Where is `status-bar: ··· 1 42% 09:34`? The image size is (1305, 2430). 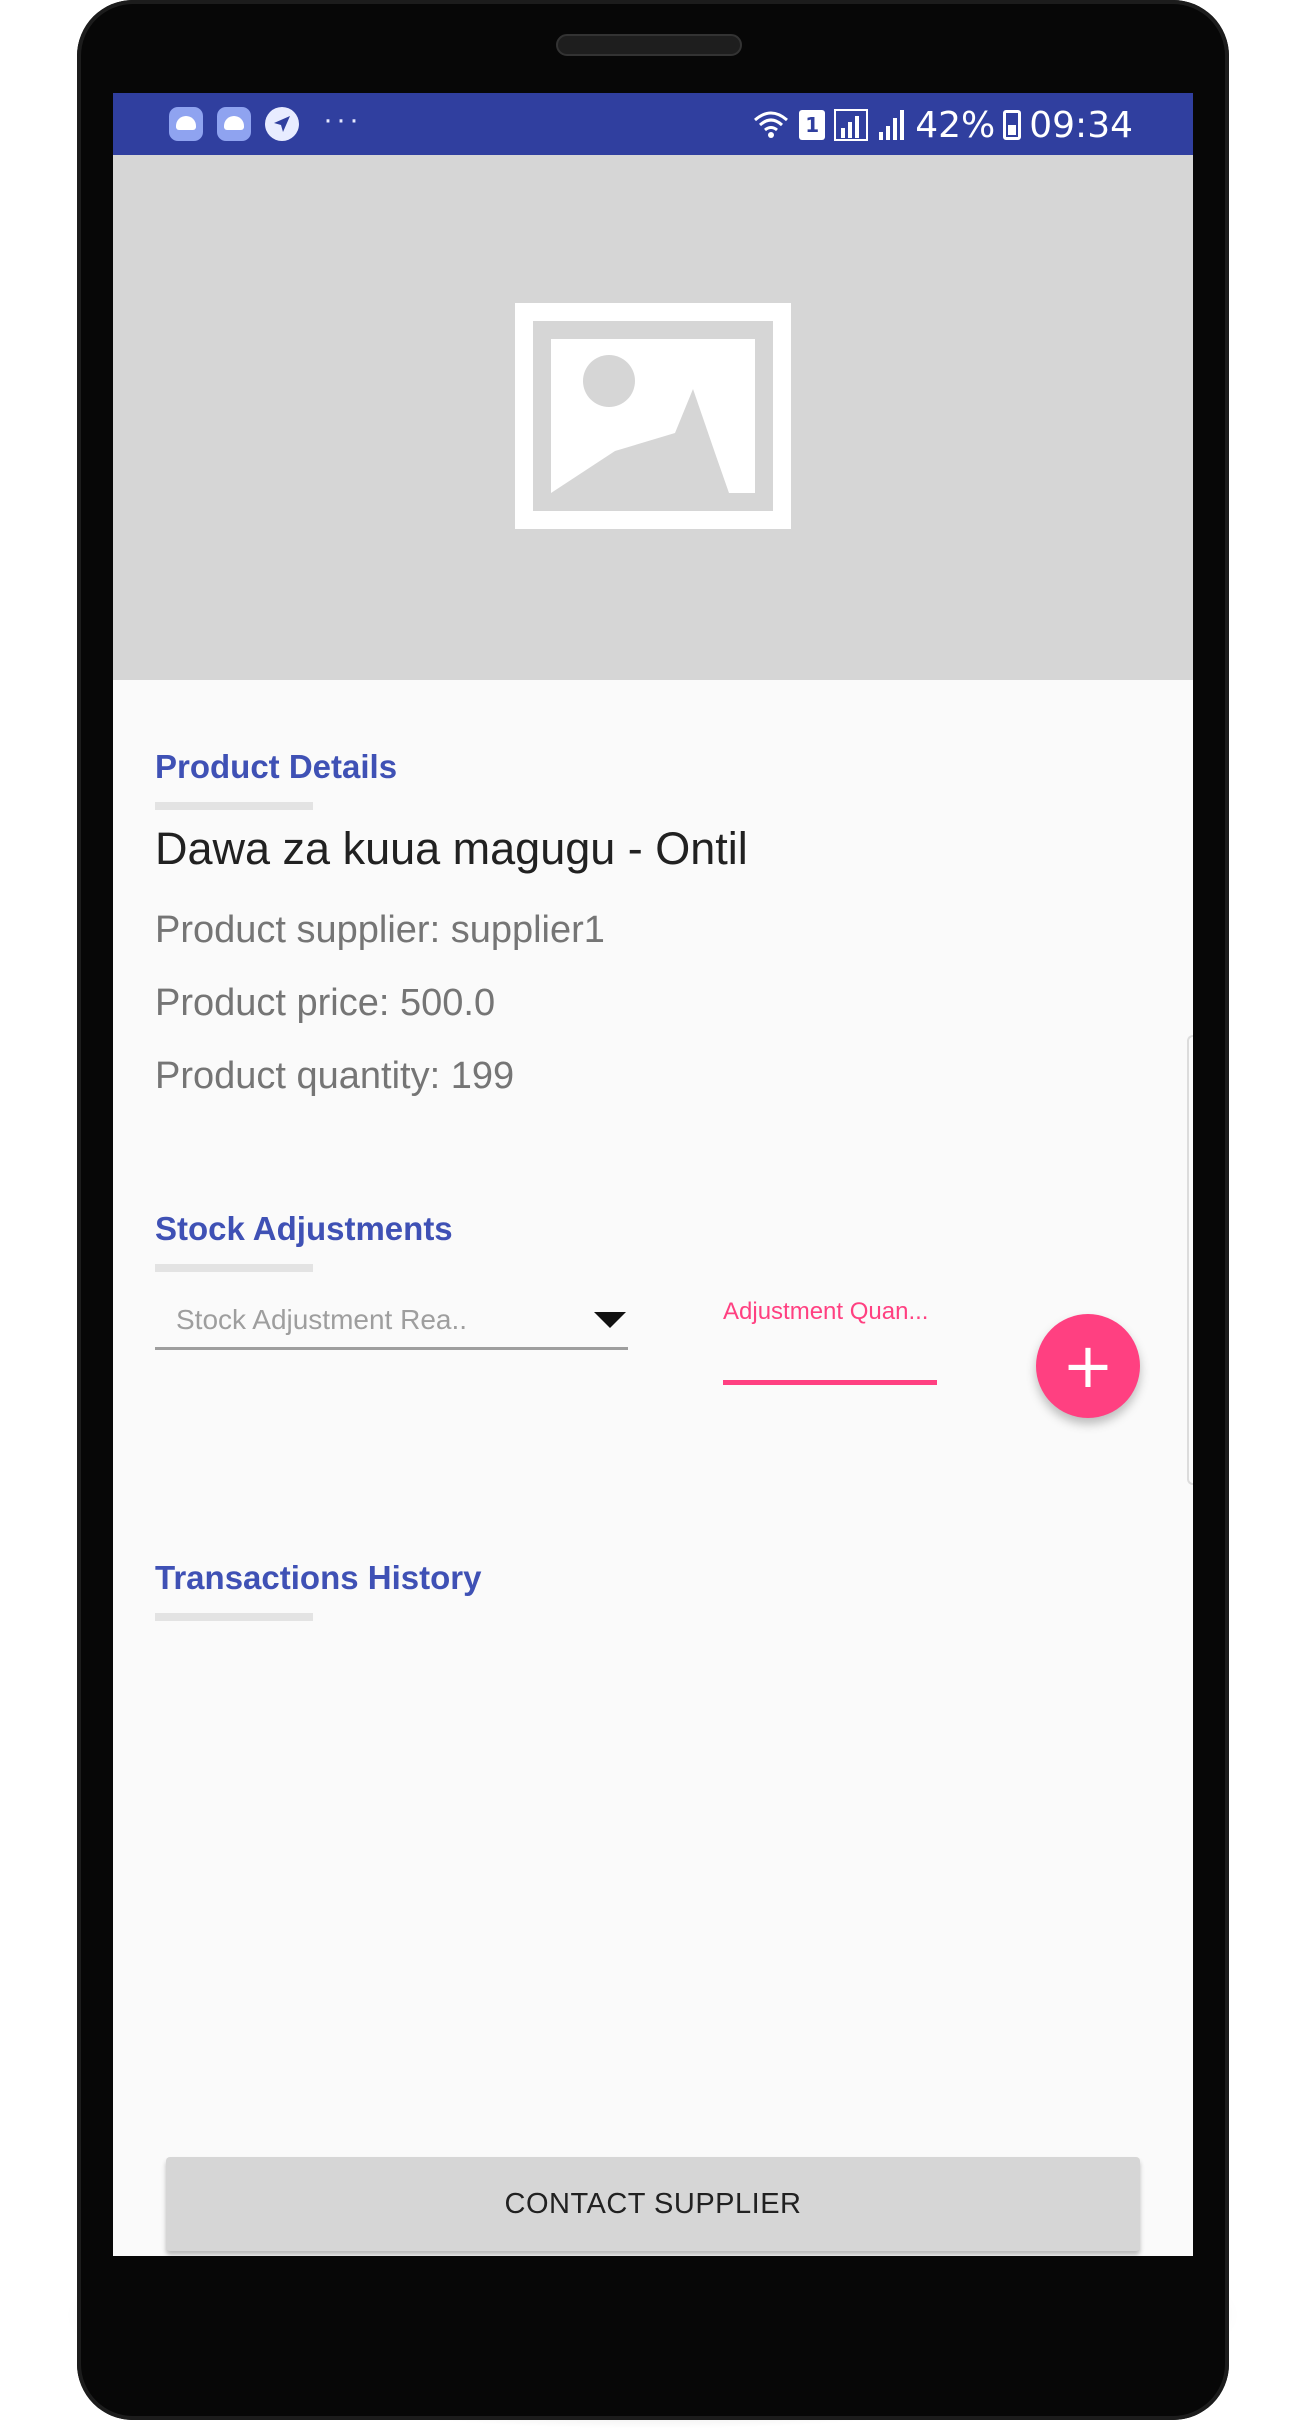 status-bar: ··· 1 42% 09:34 is located at coordinates (653, 124).